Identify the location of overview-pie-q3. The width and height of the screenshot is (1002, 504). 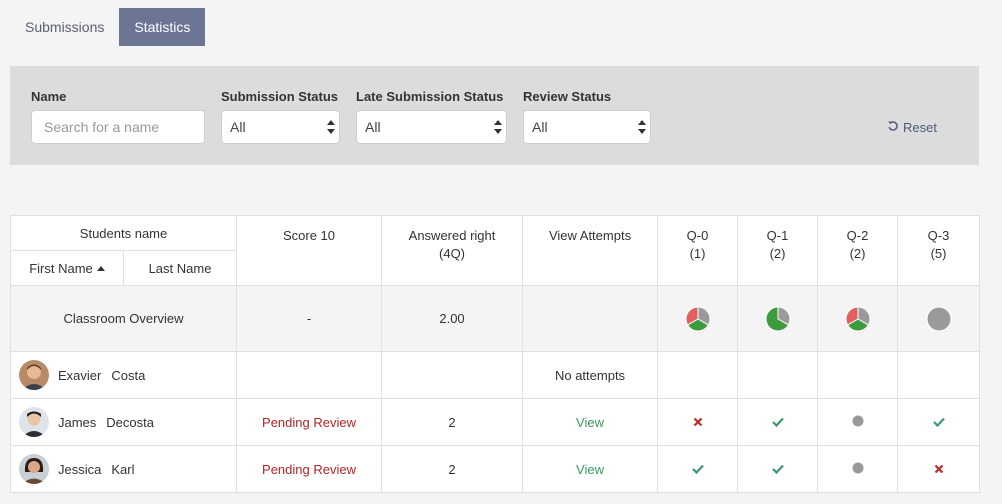
(939, 318).